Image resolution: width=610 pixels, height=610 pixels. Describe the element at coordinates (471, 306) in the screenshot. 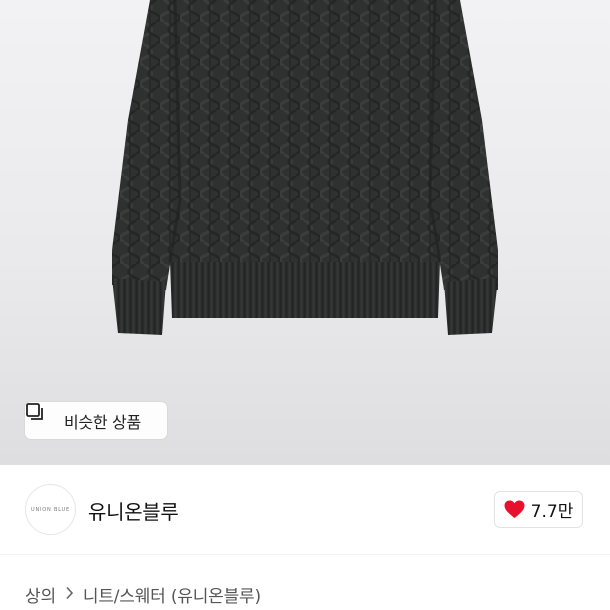

I see `sweater-right-cuff` at that location.